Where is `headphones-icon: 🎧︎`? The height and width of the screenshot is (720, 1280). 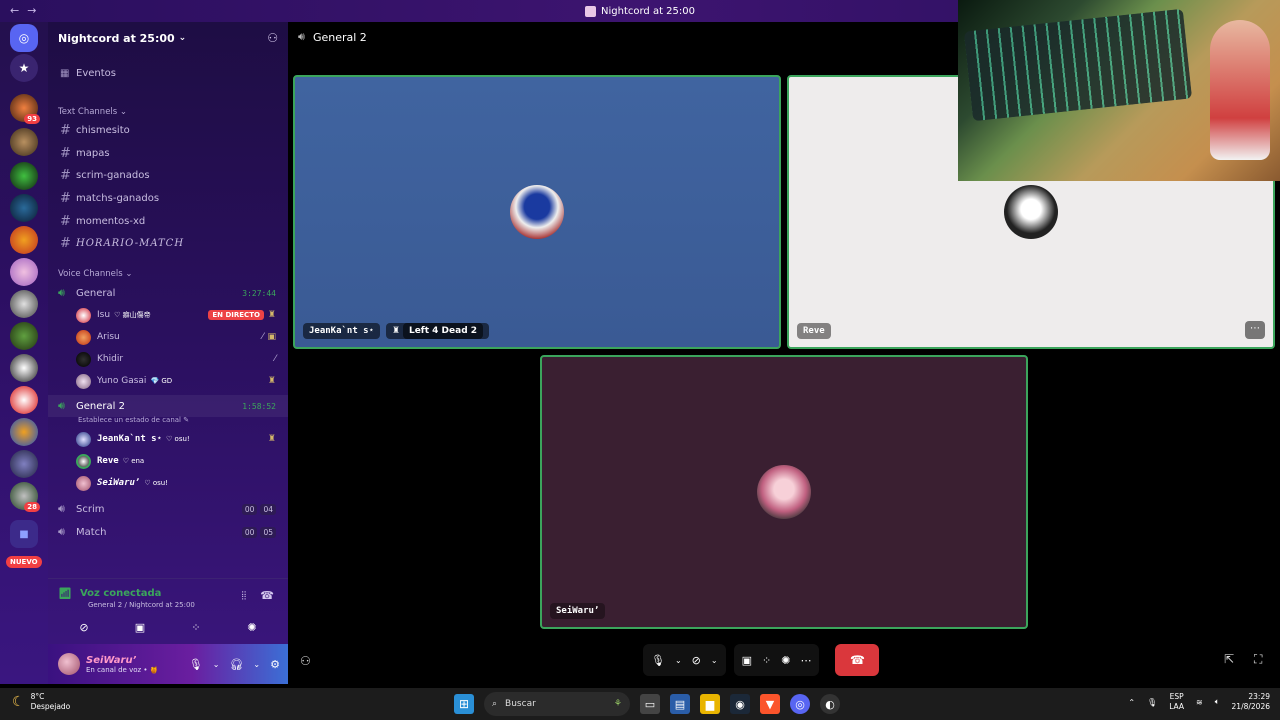
headphones-icon: 🎧︎ is located at coordinates (236, 664).